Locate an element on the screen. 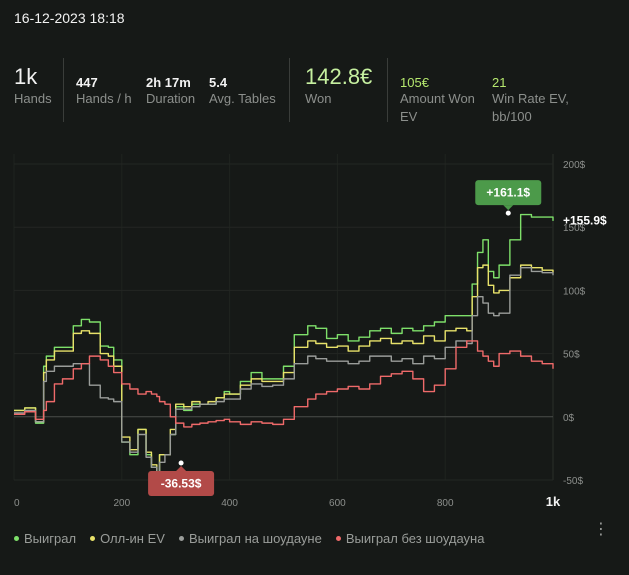 The height and width of the screenshot is (575, 629). x-tick-label: 600 is located at coordinates (337, 503).